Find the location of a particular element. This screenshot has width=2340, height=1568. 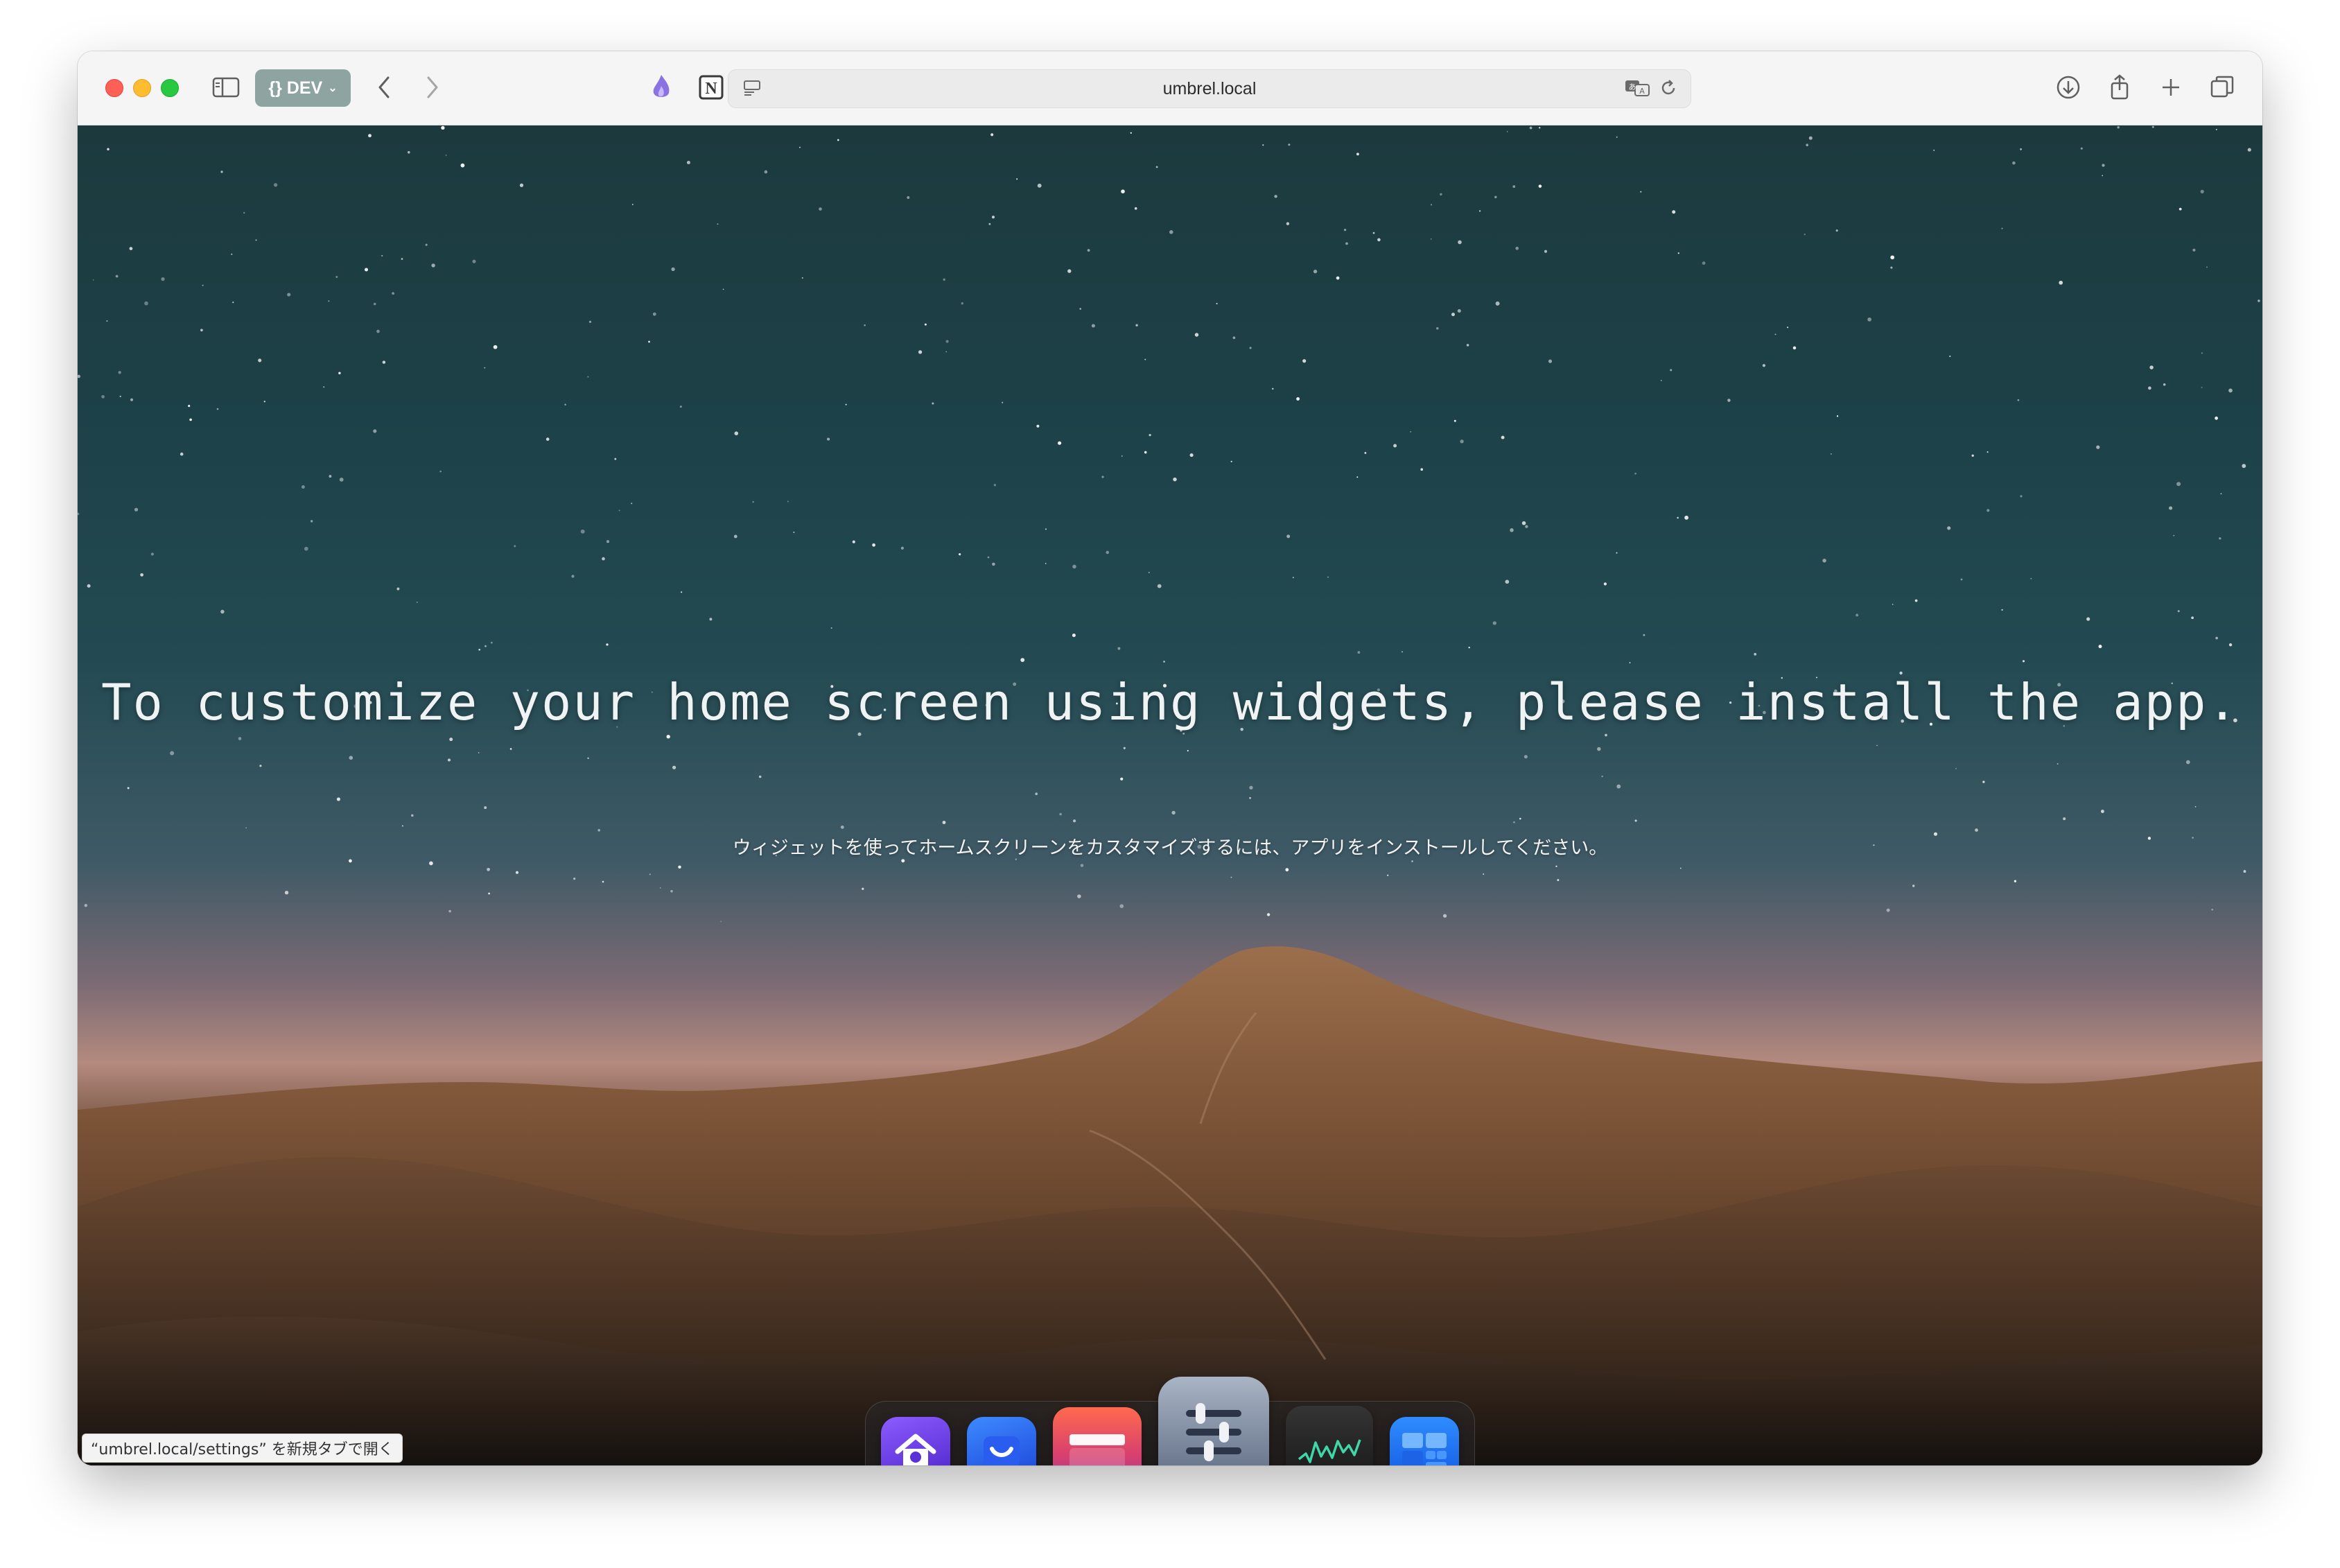

svg-text: N is located at coordinates (711, 89).